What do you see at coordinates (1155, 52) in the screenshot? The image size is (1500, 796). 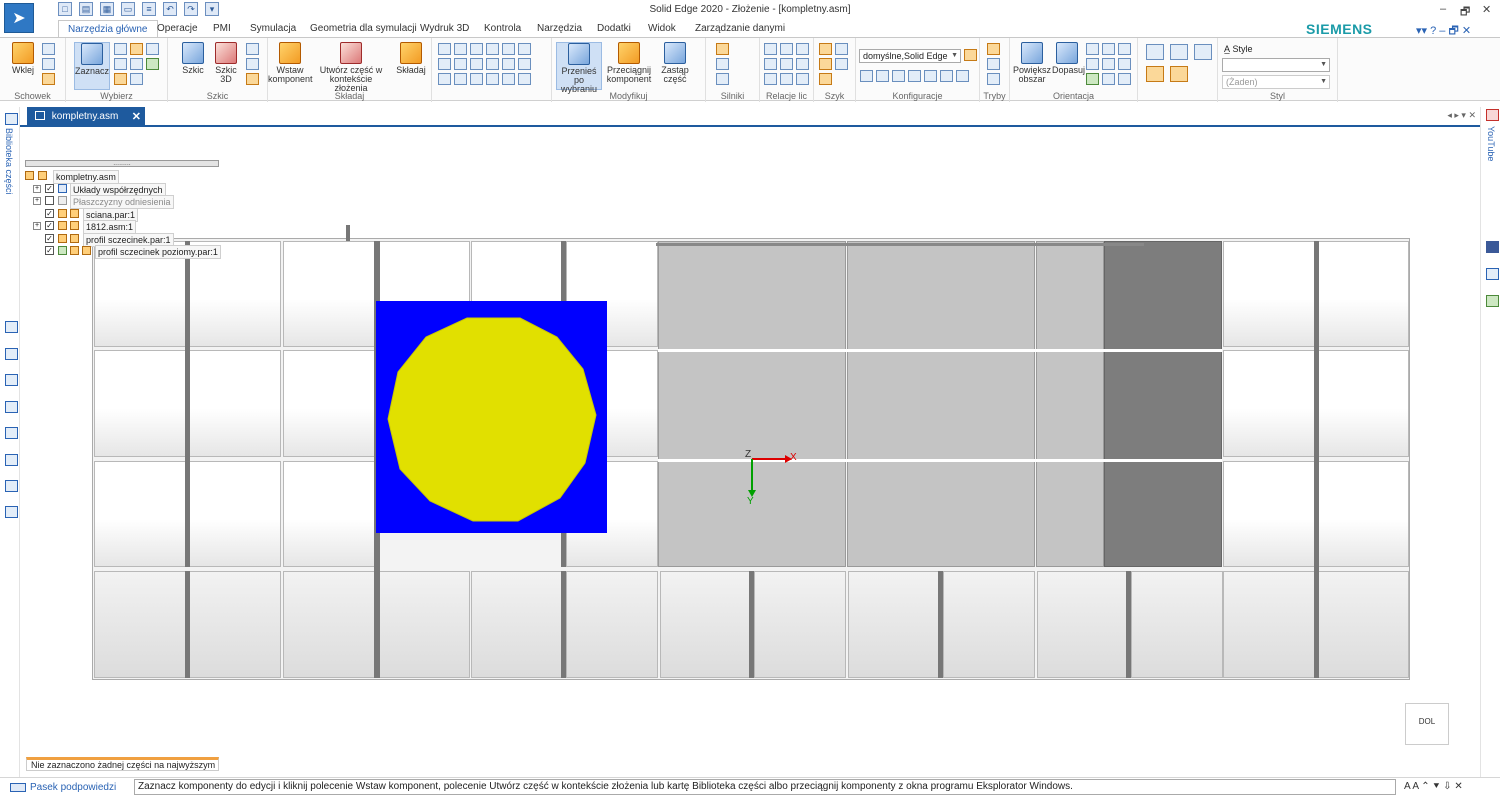 I see `iso-view-1-icon` at bounding box center [1155, 52].